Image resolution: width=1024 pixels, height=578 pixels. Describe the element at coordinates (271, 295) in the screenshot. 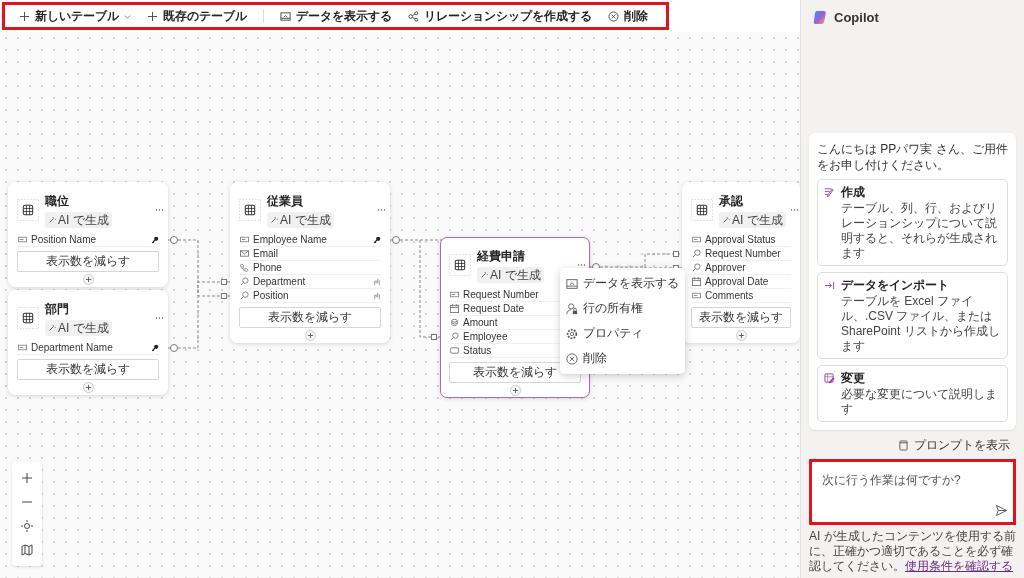

I see `field-name: Position` at that location.